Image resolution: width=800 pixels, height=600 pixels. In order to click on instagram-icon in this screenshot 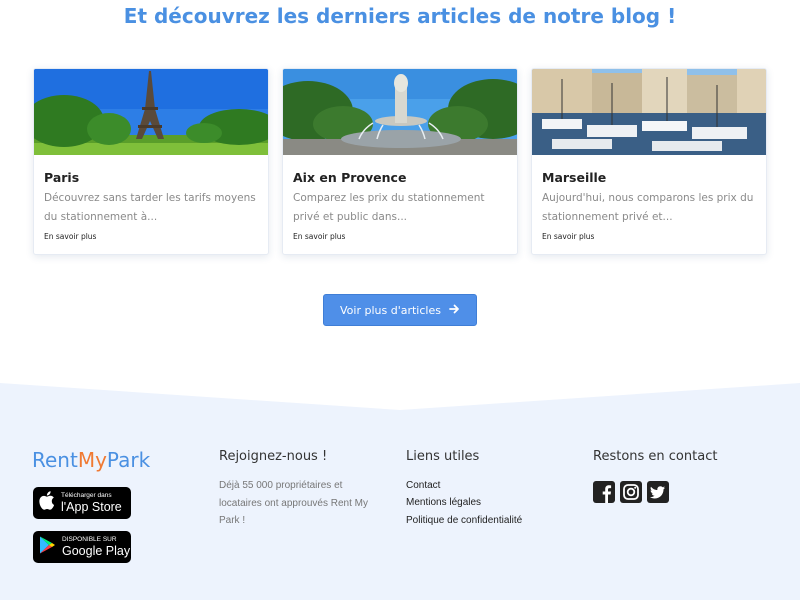, I will do `click(631, 492)`.